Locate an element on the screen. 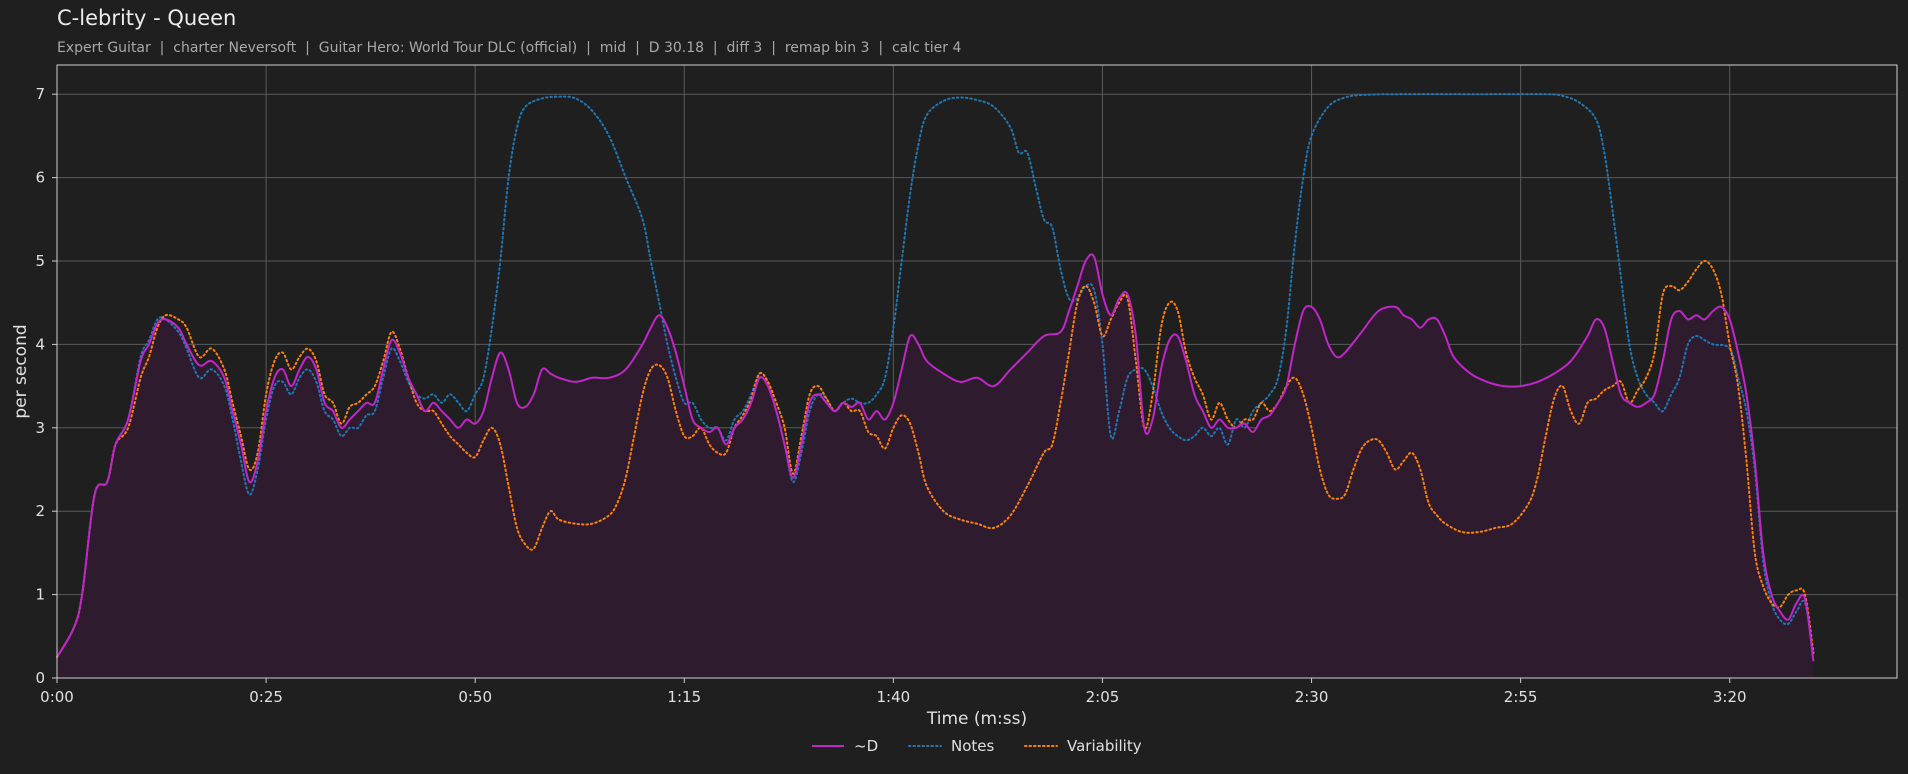 This screenshot has width=1908, height=774. x-tick-label: 0:50 is located at coordinates (475, 697).